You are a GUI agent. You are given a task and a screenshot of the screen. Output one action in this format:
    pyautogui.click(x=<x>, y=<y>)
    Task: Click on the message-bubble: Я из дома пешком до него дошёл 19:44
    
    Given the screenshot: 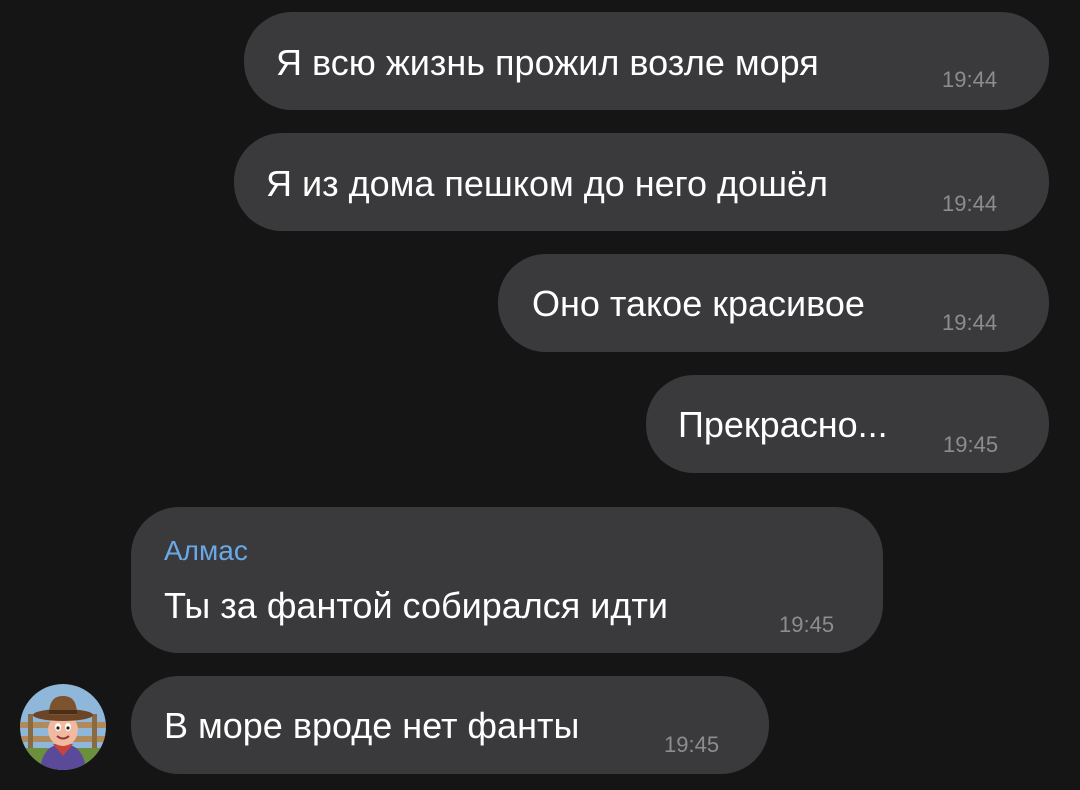 What is the action you would take?
    pyautogui.click(x=641, y=182)
    